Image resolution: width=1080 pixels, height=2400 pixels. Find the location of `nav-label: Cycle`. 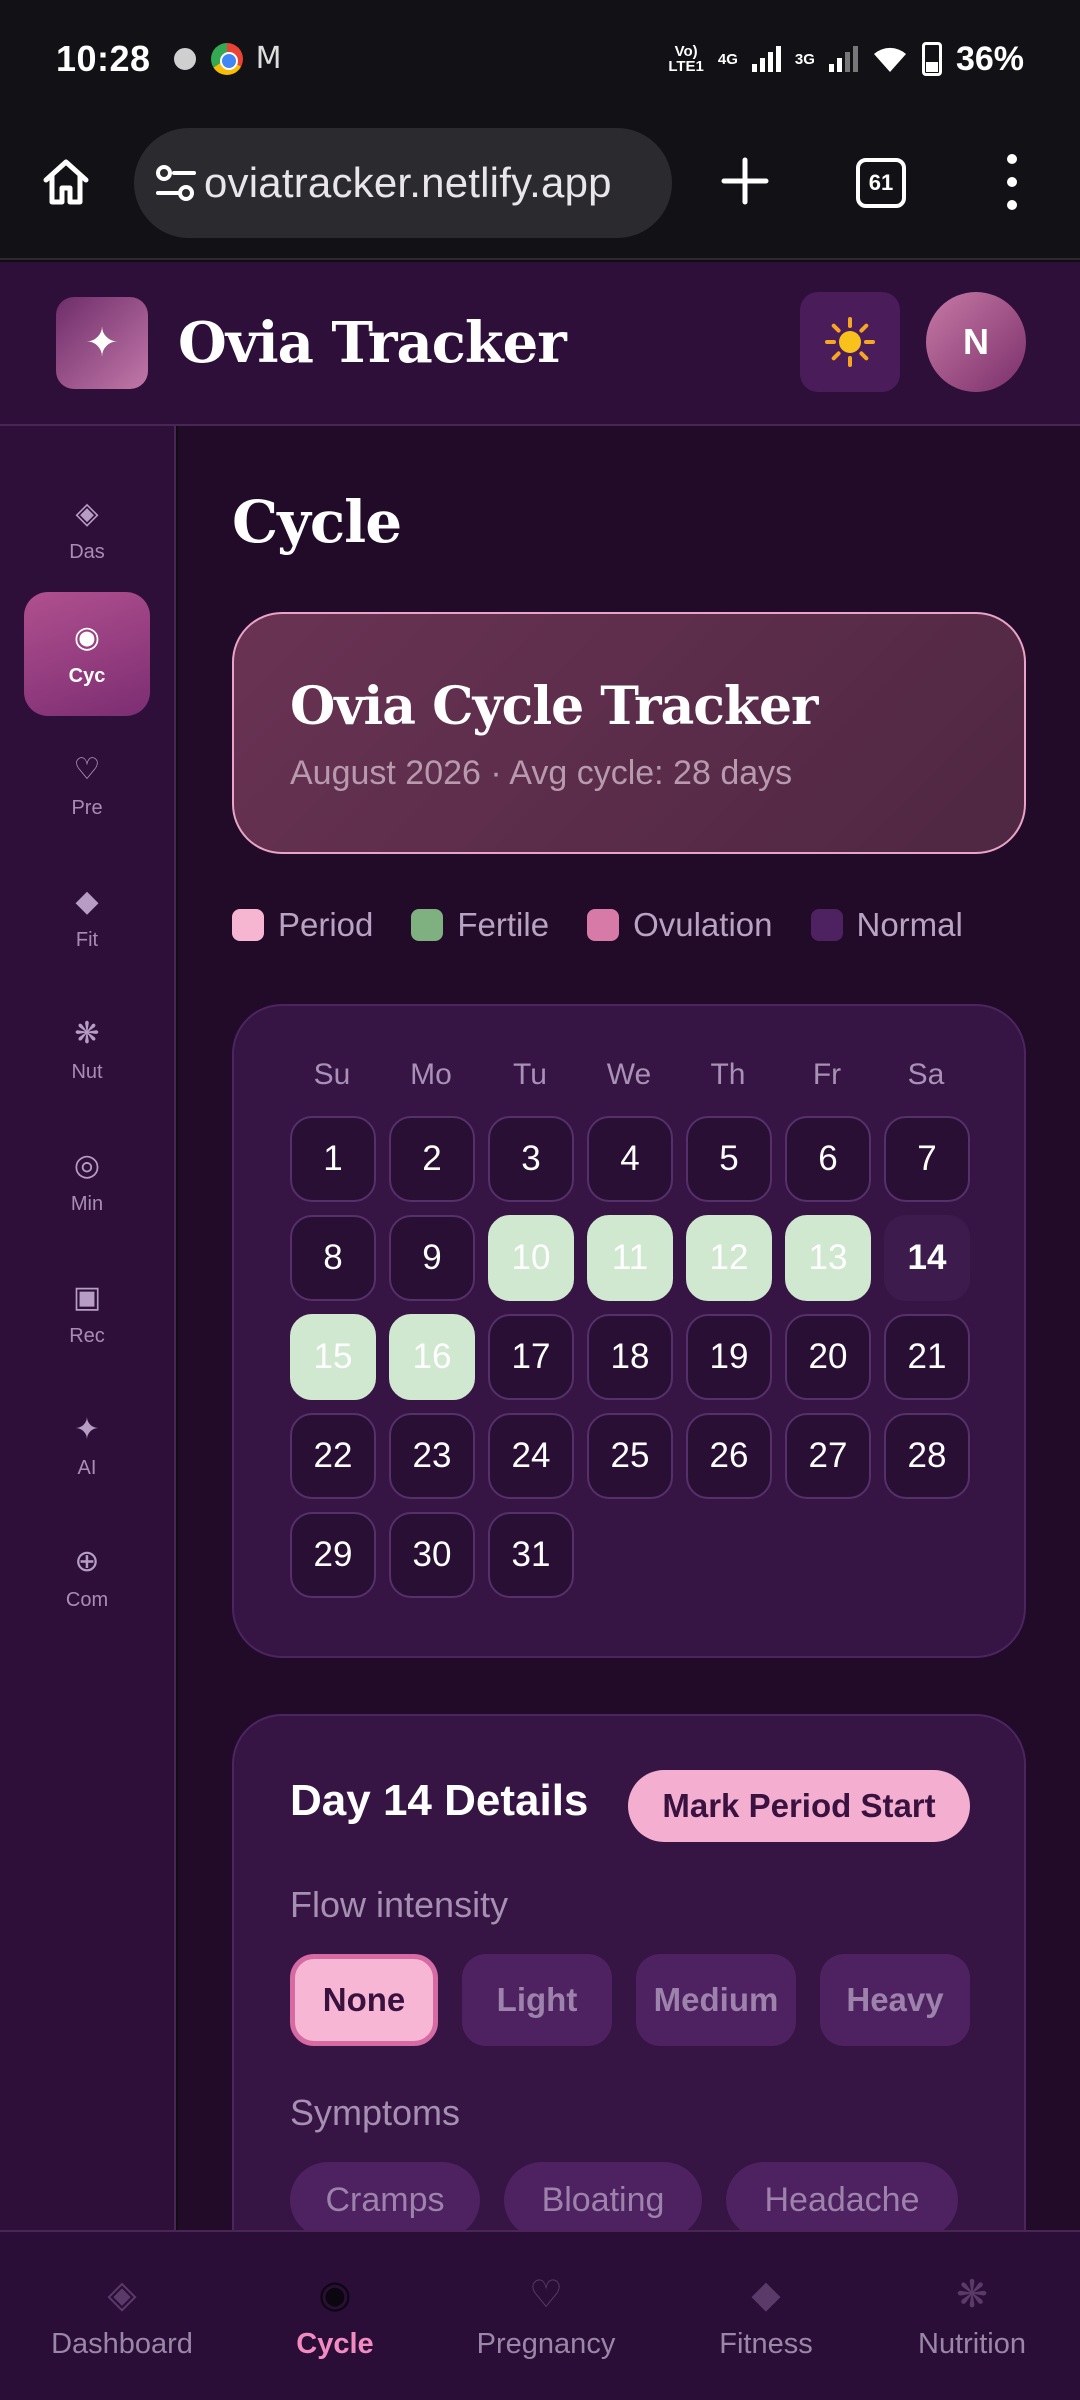

nav-label: Cycle is located at coordinates (335, 2343).